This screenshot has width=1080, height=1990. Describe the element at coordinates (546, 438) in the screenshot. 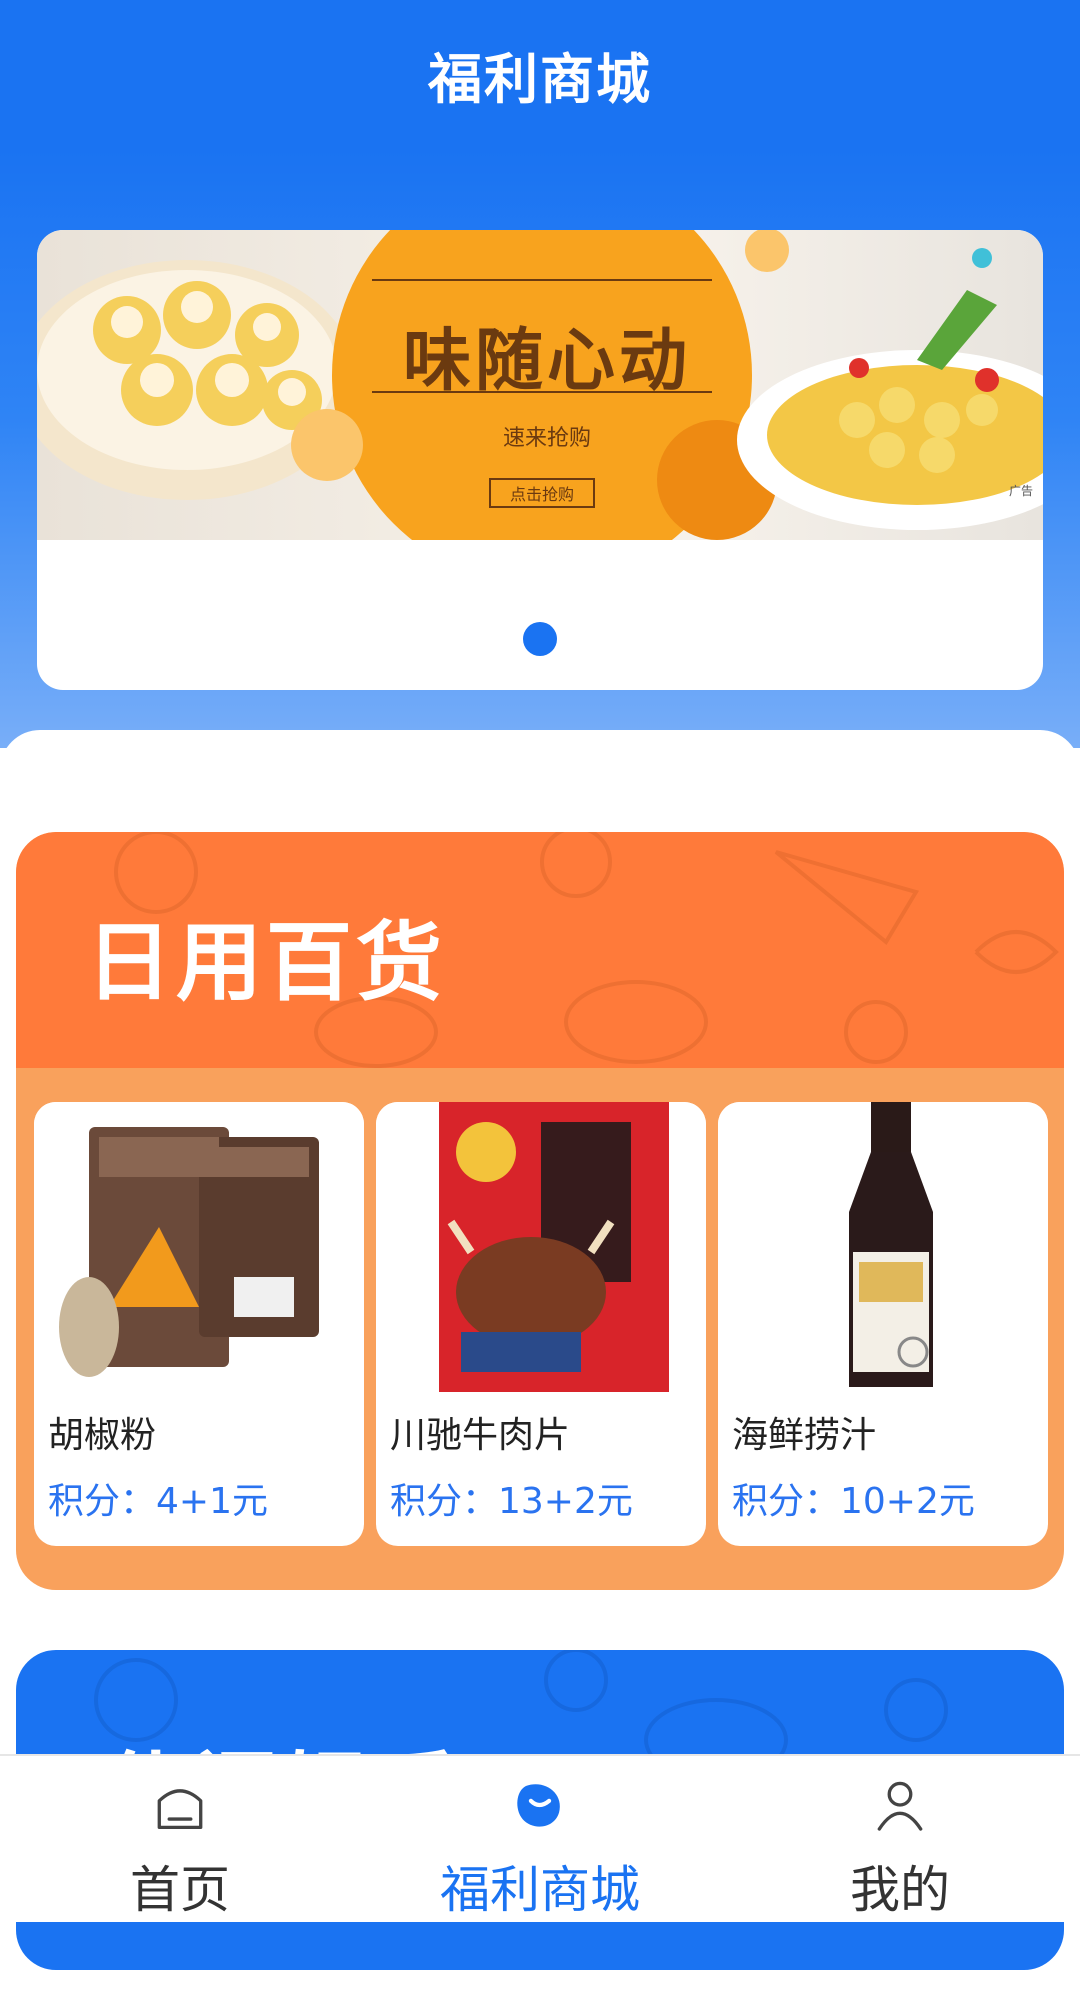

I see `banner-subtitle: 速来抢购` at that location.